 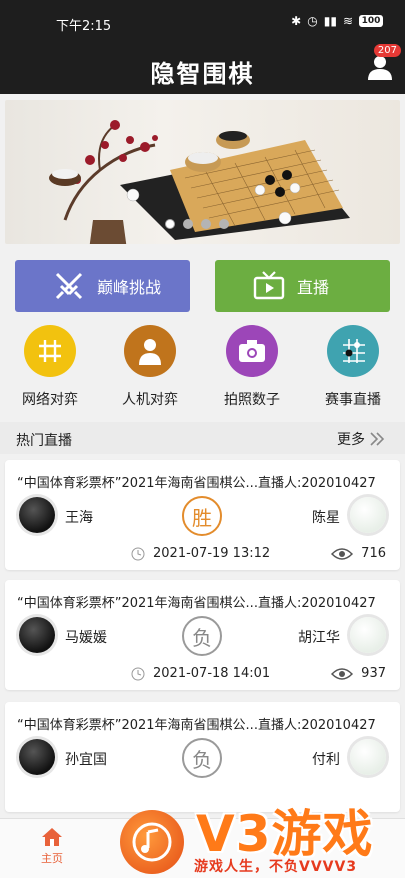 I want to click on views-text: 716, so click(x=373, y=553).